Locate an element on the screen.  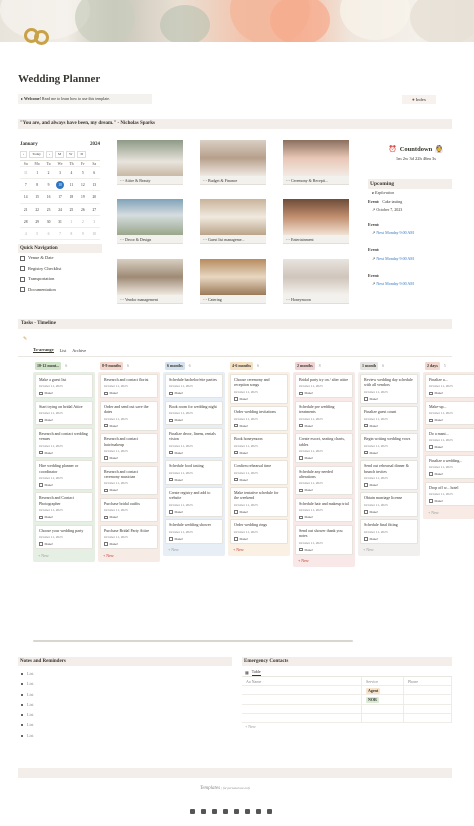
calendar-day: 27 is located at coordinates (94, 210).